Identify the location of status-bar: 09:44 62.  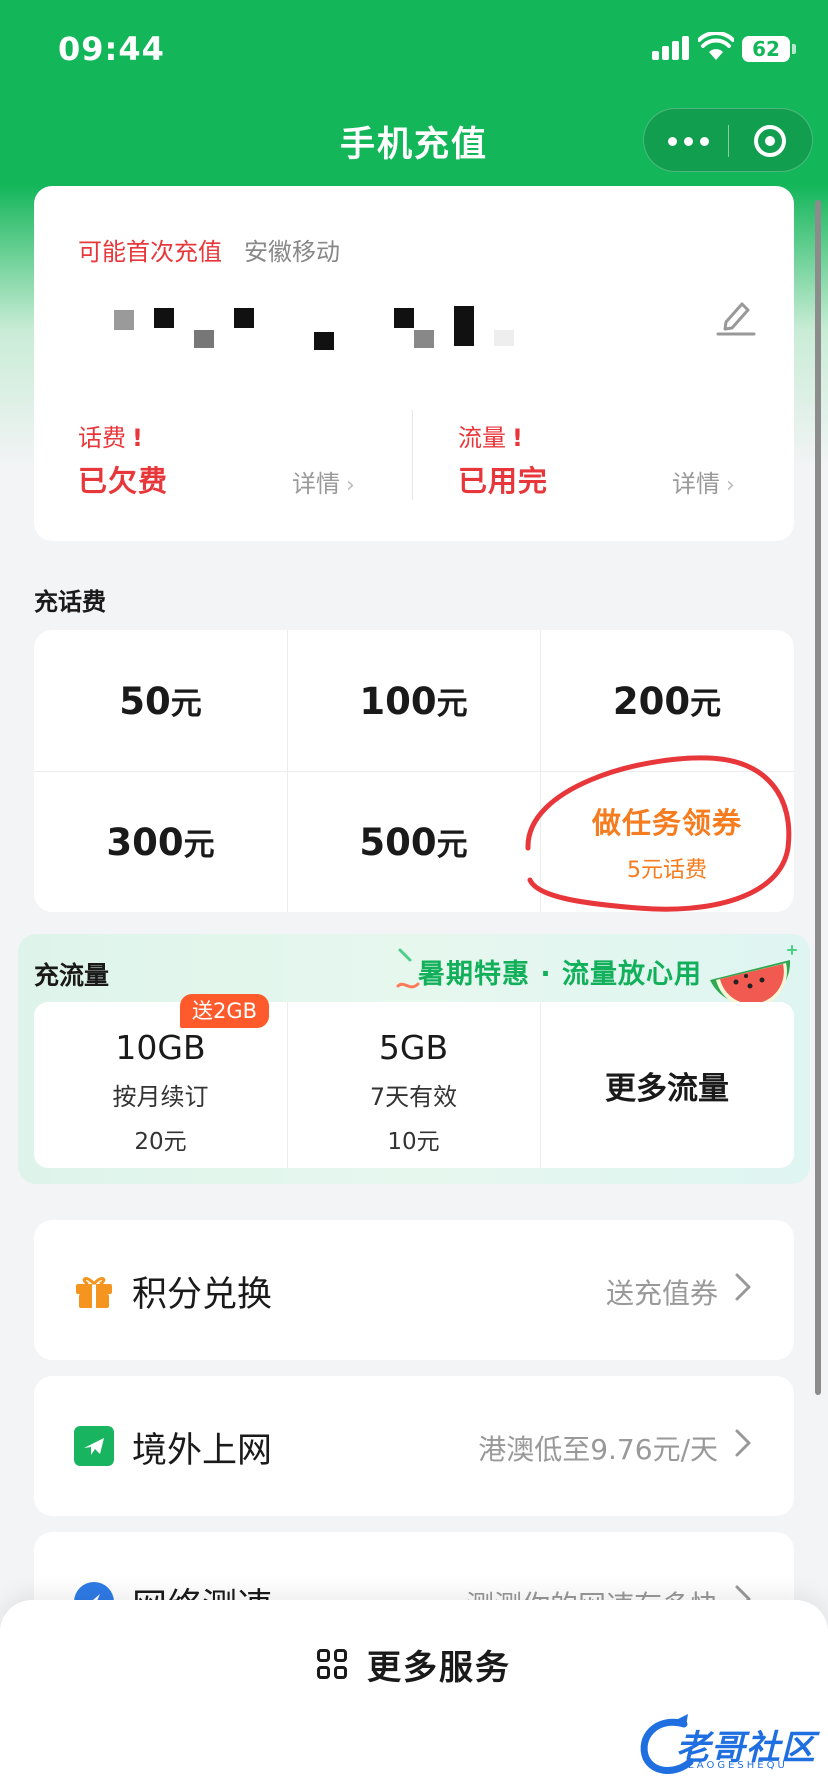
(414, 50).